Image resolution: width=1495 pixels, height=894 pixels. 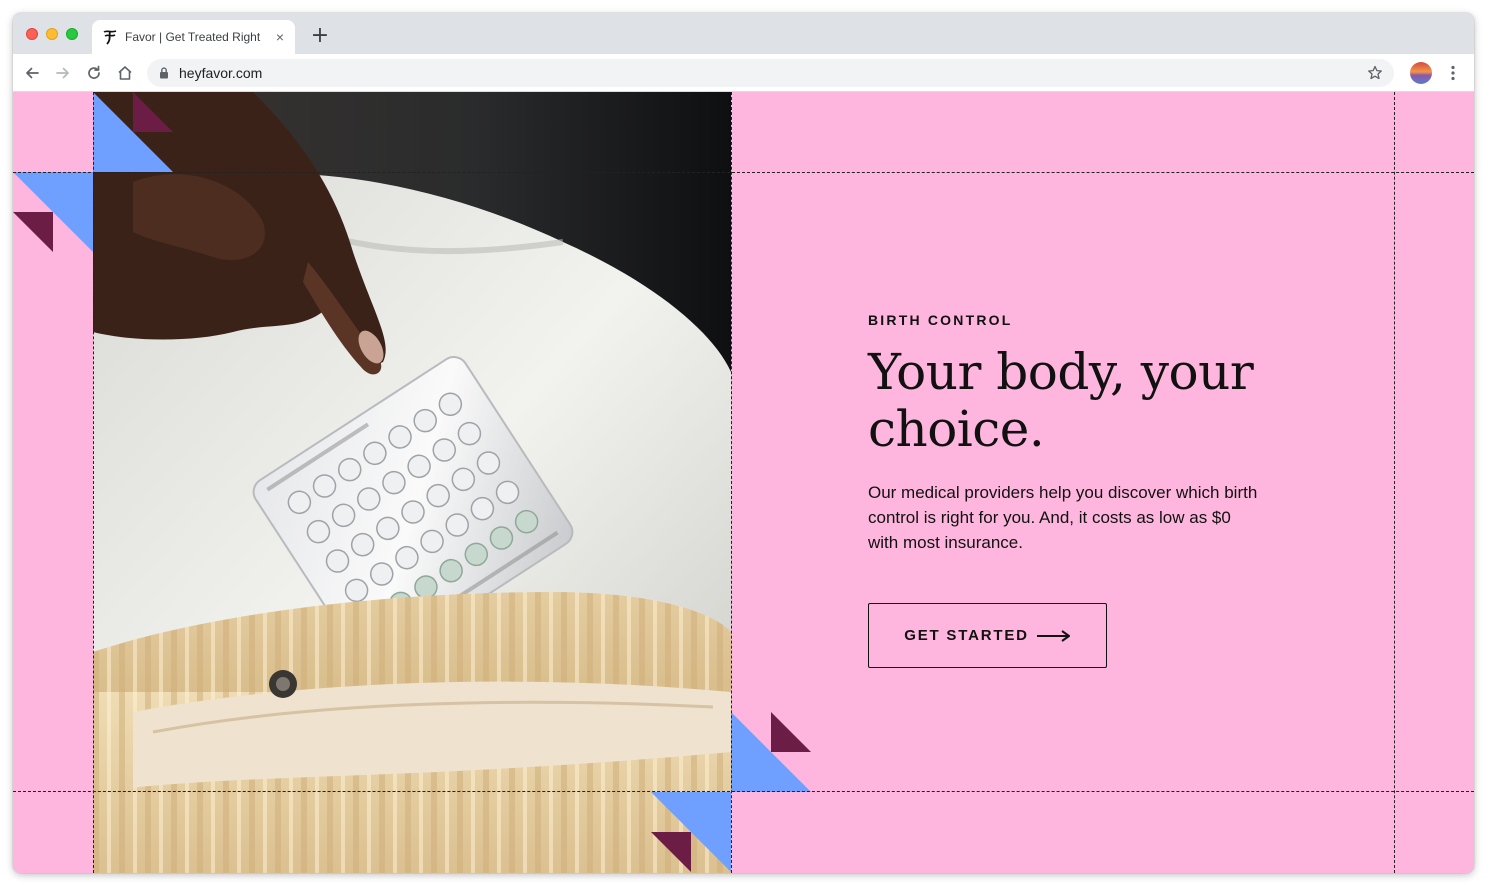 I want to click on guide-line-right, so click(x=1394, y=482).